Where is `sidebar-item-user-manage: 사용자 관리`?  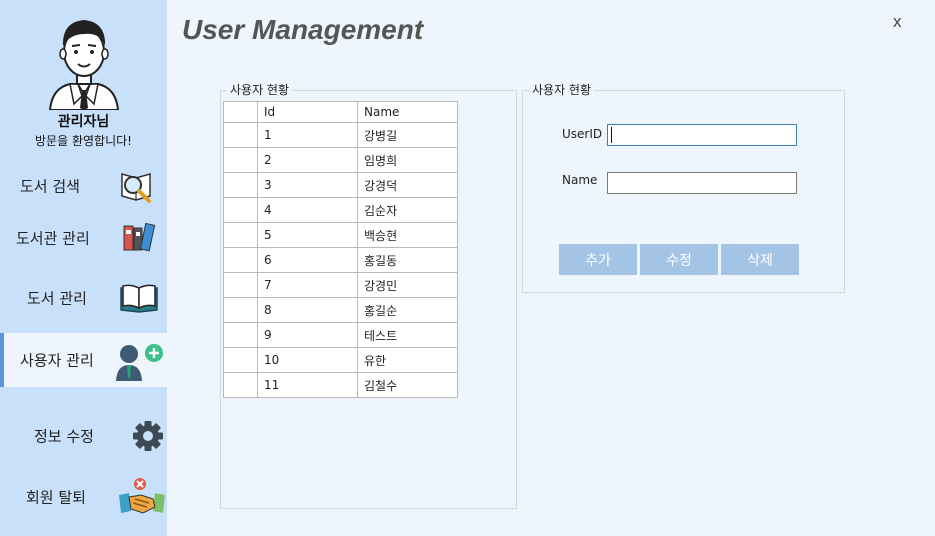 sidebar-item-user-manage: 사용자 관리 is located at coordinates (83, 360).